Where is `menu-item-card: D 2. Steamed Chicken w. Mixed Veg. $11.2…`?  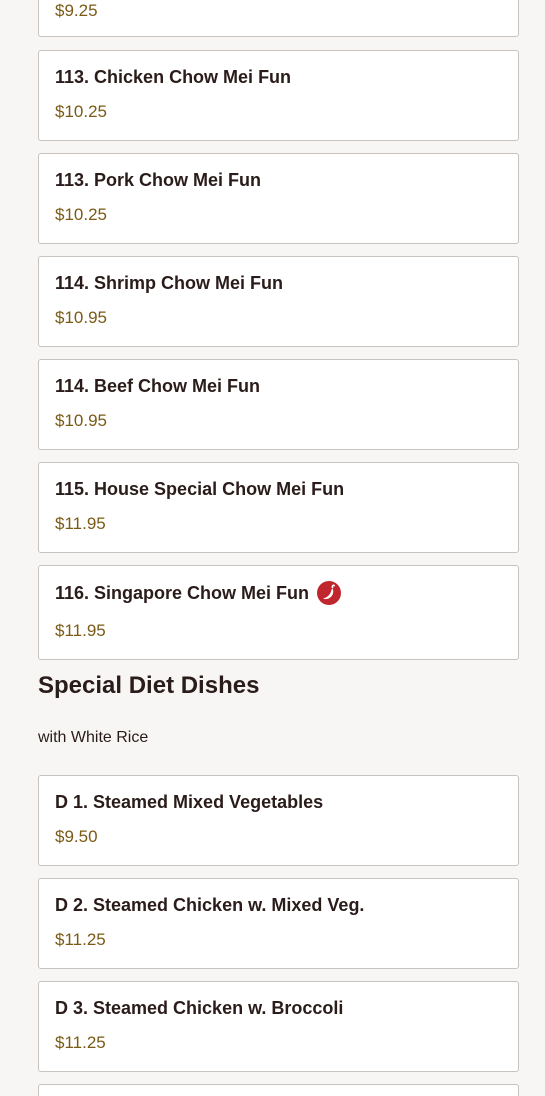 menu-item-card: D 2. Steamed Chicken w. Mixed Veg. $11.2… is located at coordinates (278, 923).